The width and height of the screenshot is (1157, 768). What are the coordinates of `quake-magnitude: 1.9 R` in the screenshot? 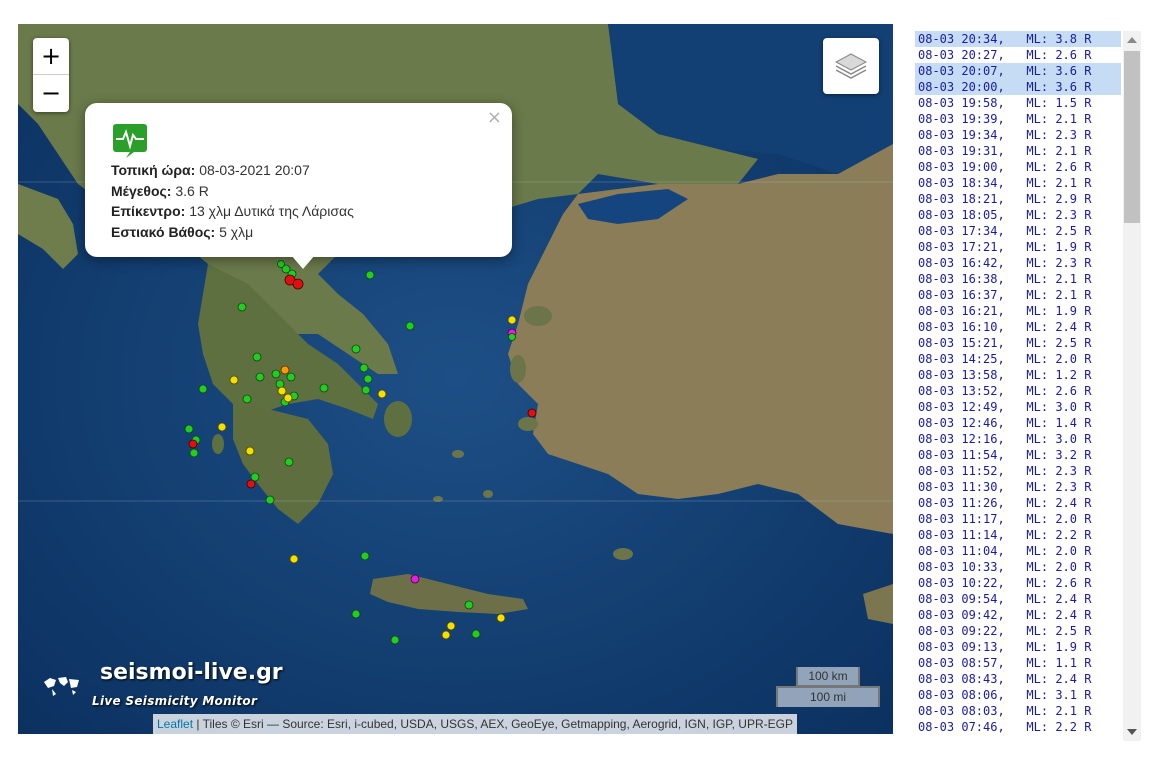 It's located at (1073, 647).